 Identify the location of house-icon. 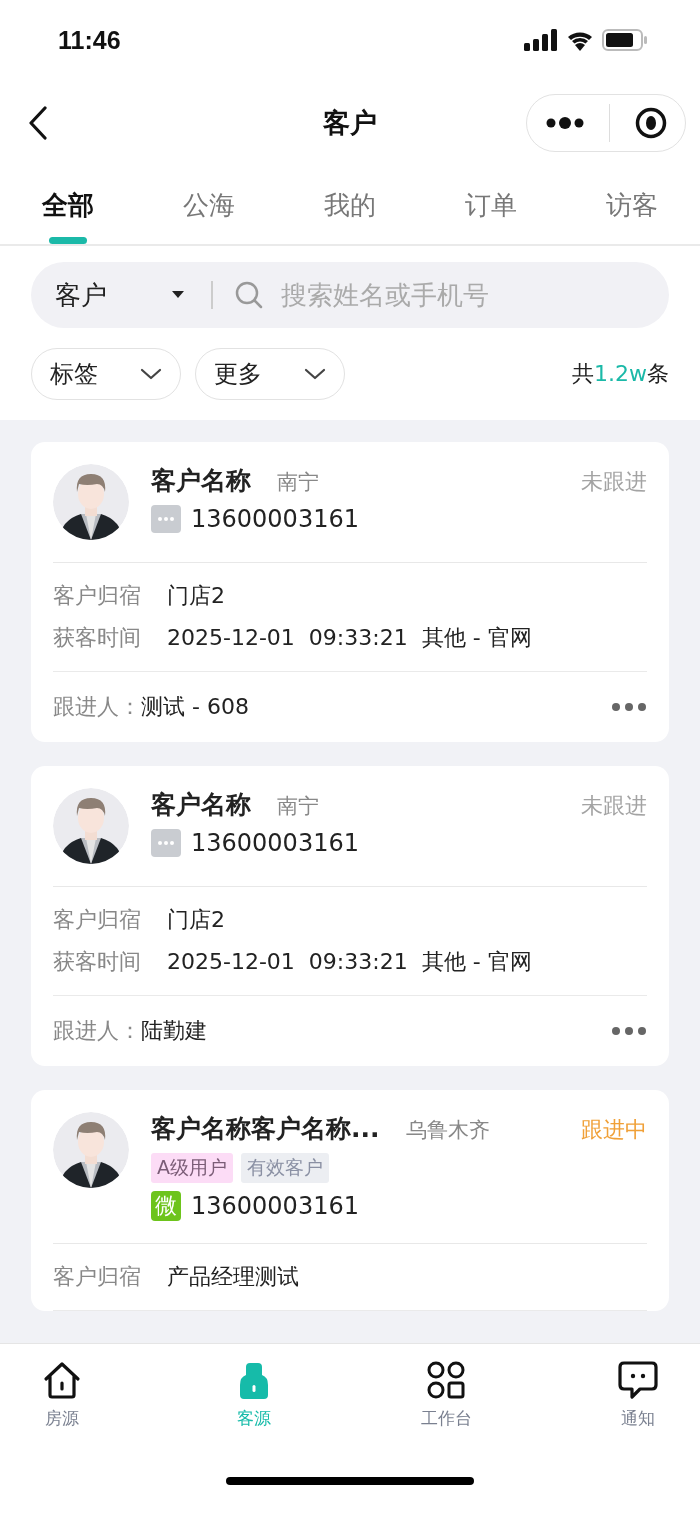
(62, 1380).